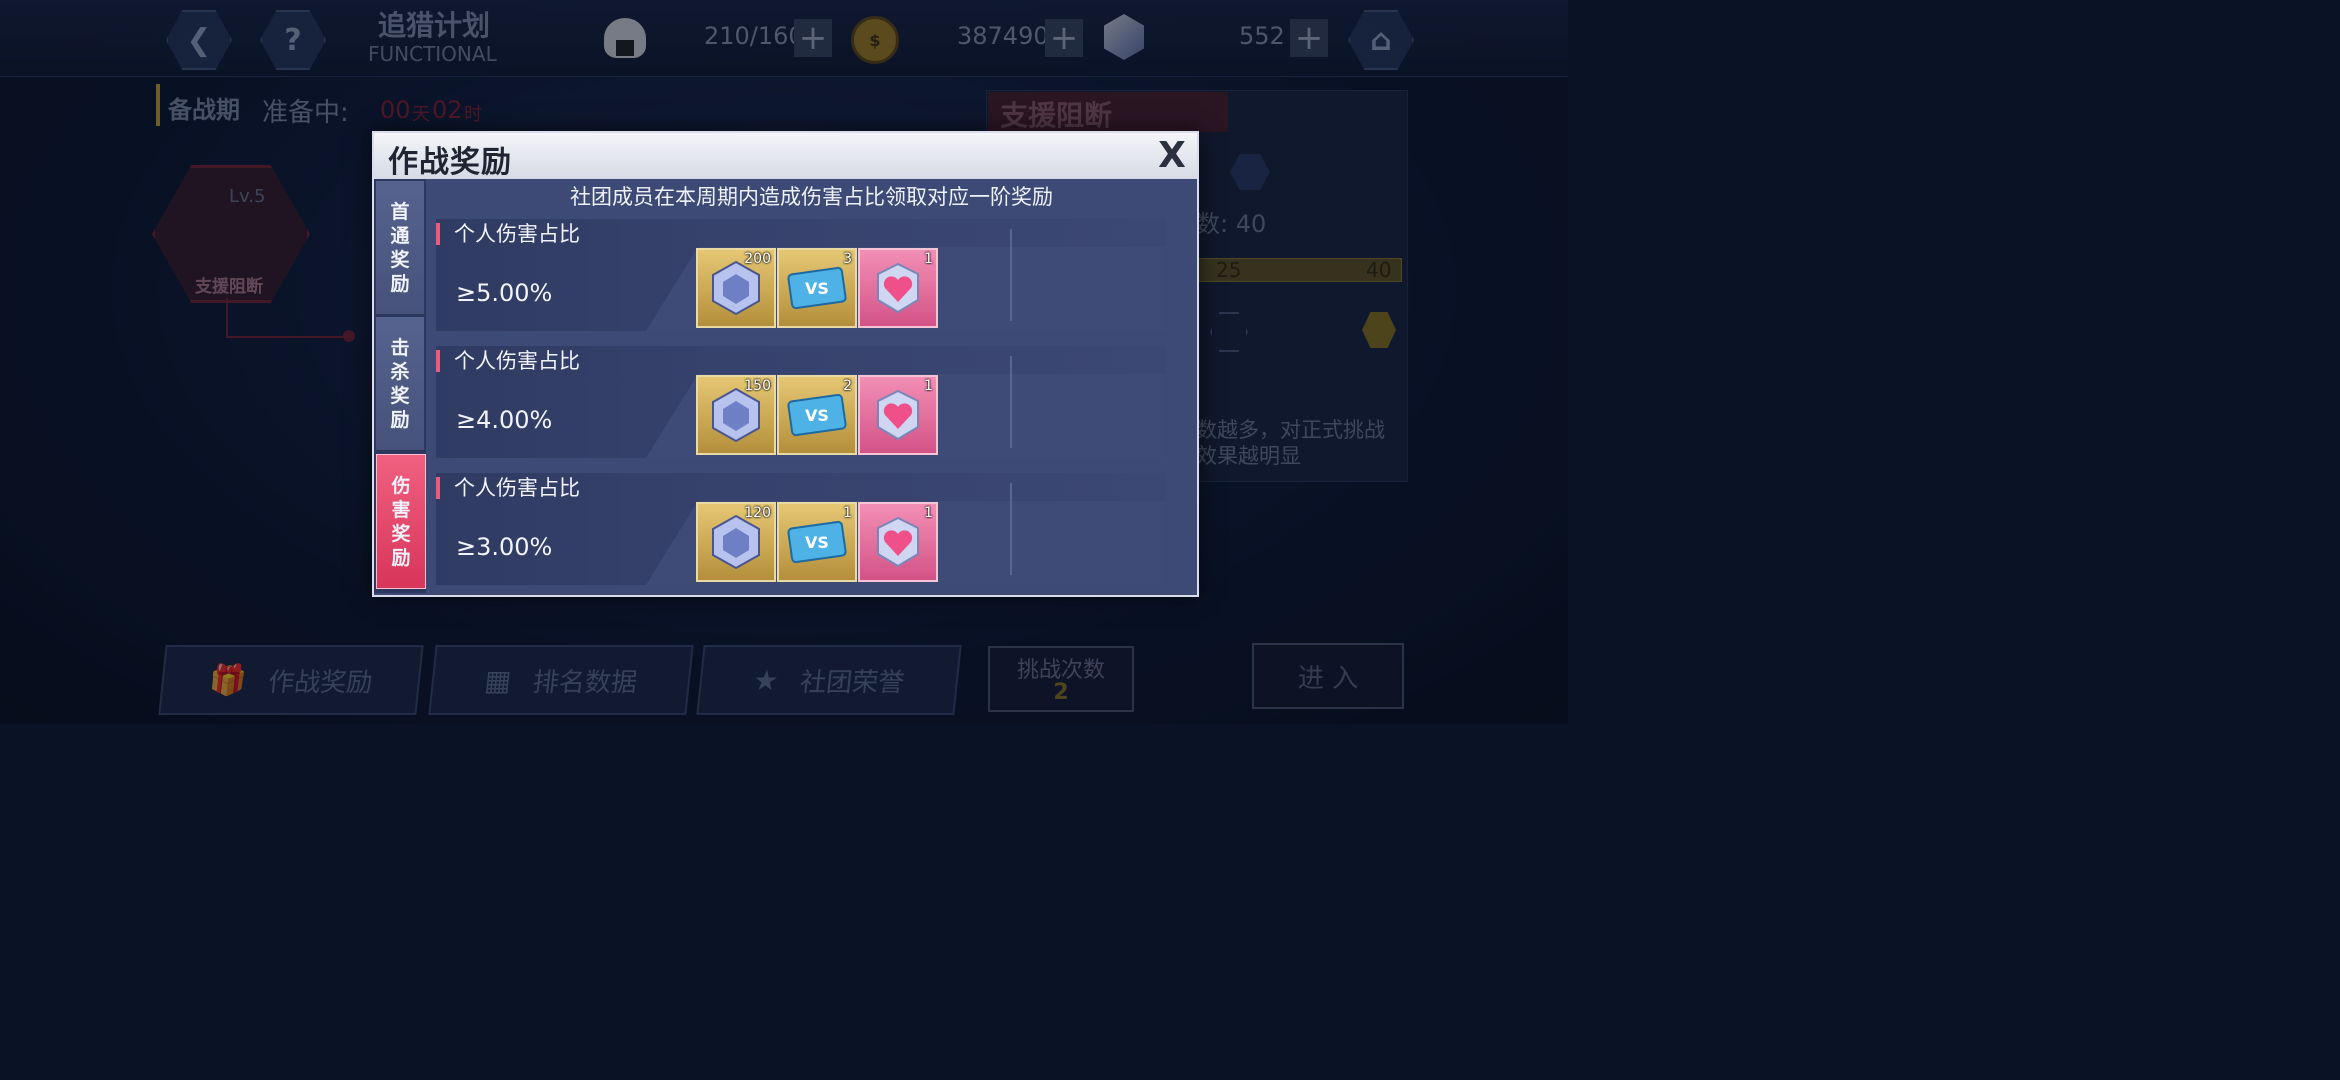  Describe the element at coordinates (400, 371) in the screenshot. I see `tab-char: 杀` at that location.